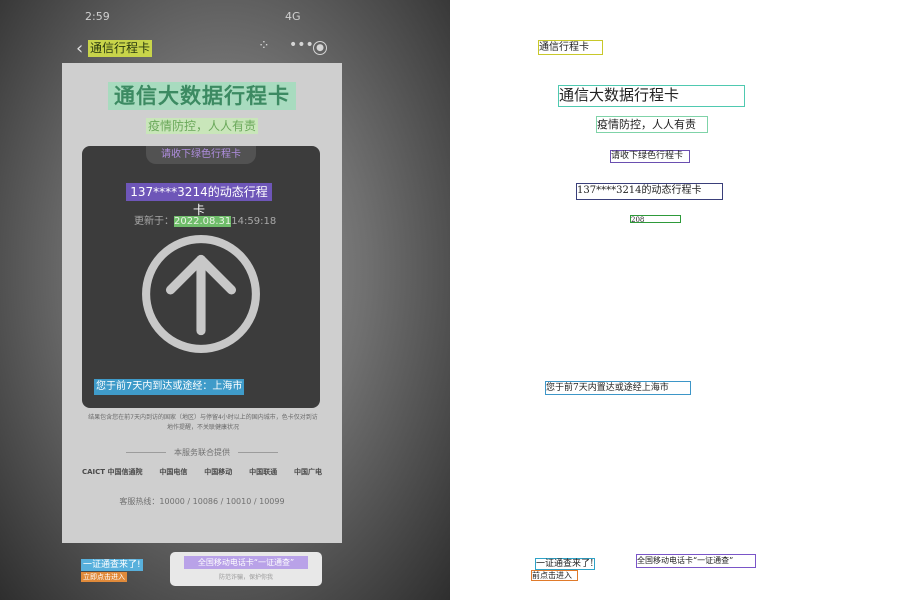 The height and width of the screenshot is (600, 900). What do you see at coordinates (264, 46) in the screenshot?
I see `mini-program-icon: ⁘` at bounding box center [264, 46].